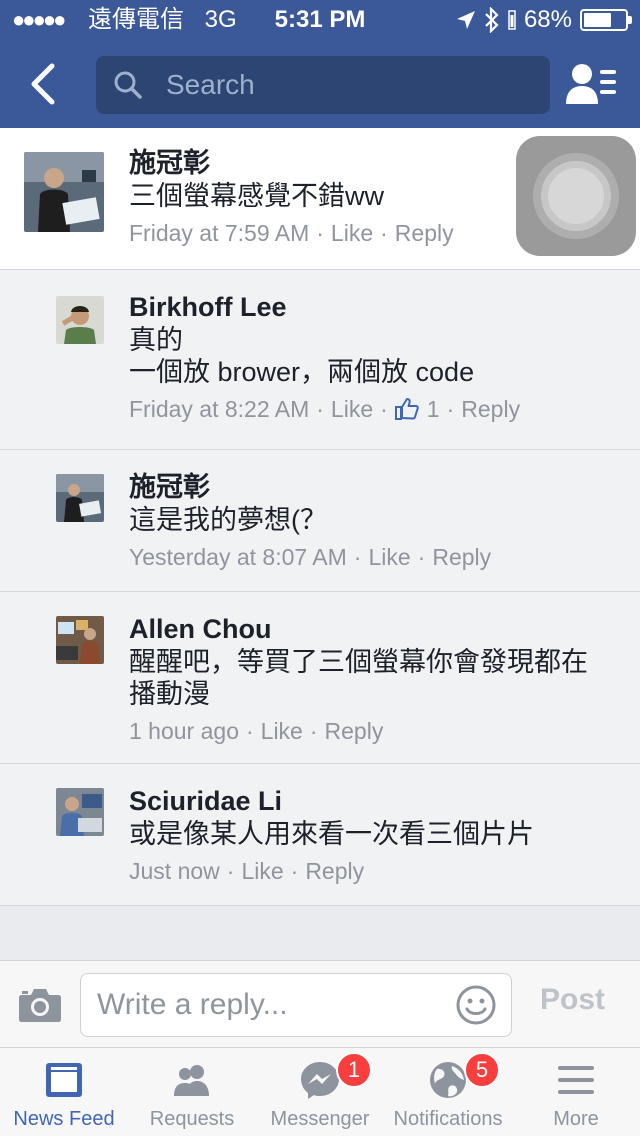 Image resolution: width=640 pixels, height=1136 pixels. I want to click on emoji-icon, so click(476, 1005).